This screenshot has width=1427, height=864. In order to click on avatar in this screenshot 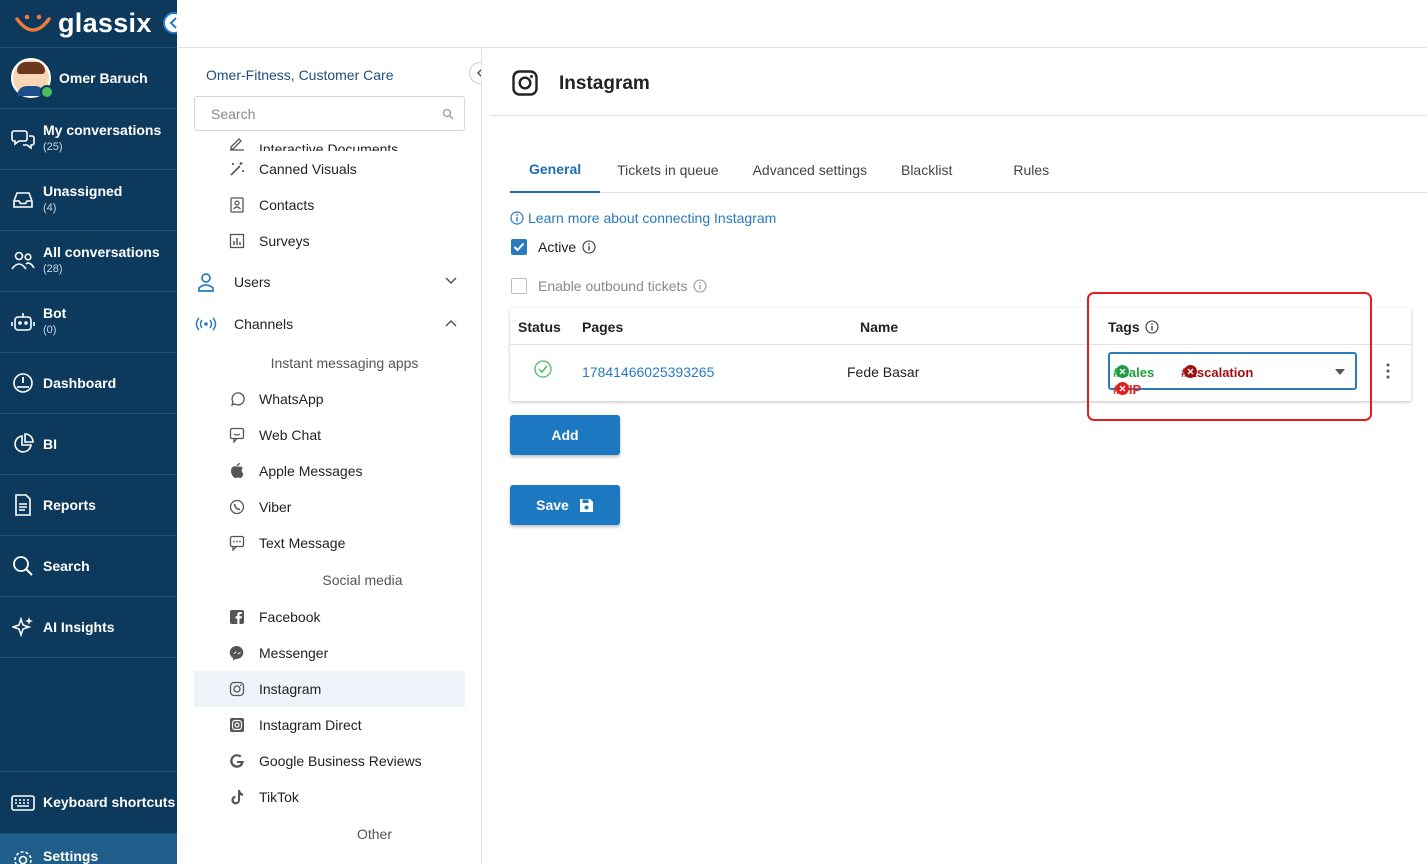, I will do `click(32, 78)`.